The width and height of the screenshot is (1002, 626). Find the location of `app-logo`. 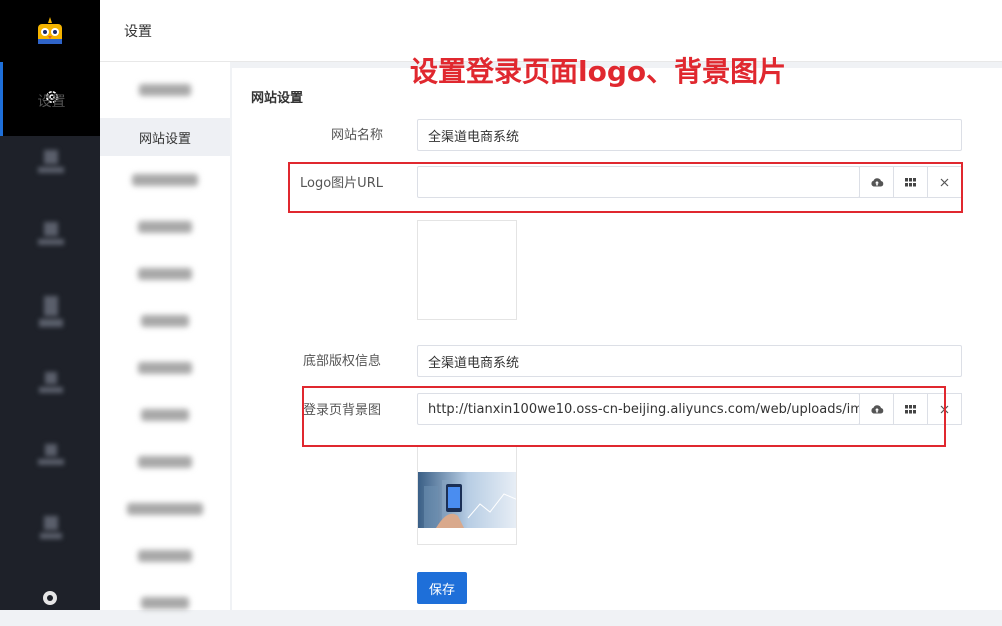

app-logo is located at coordinates (50, 31).